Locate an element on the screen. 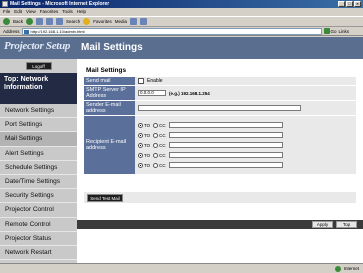 Image resolution: width=363 pixels, height=273 pixels. links-label: Links is located at coordinates (344, 31).